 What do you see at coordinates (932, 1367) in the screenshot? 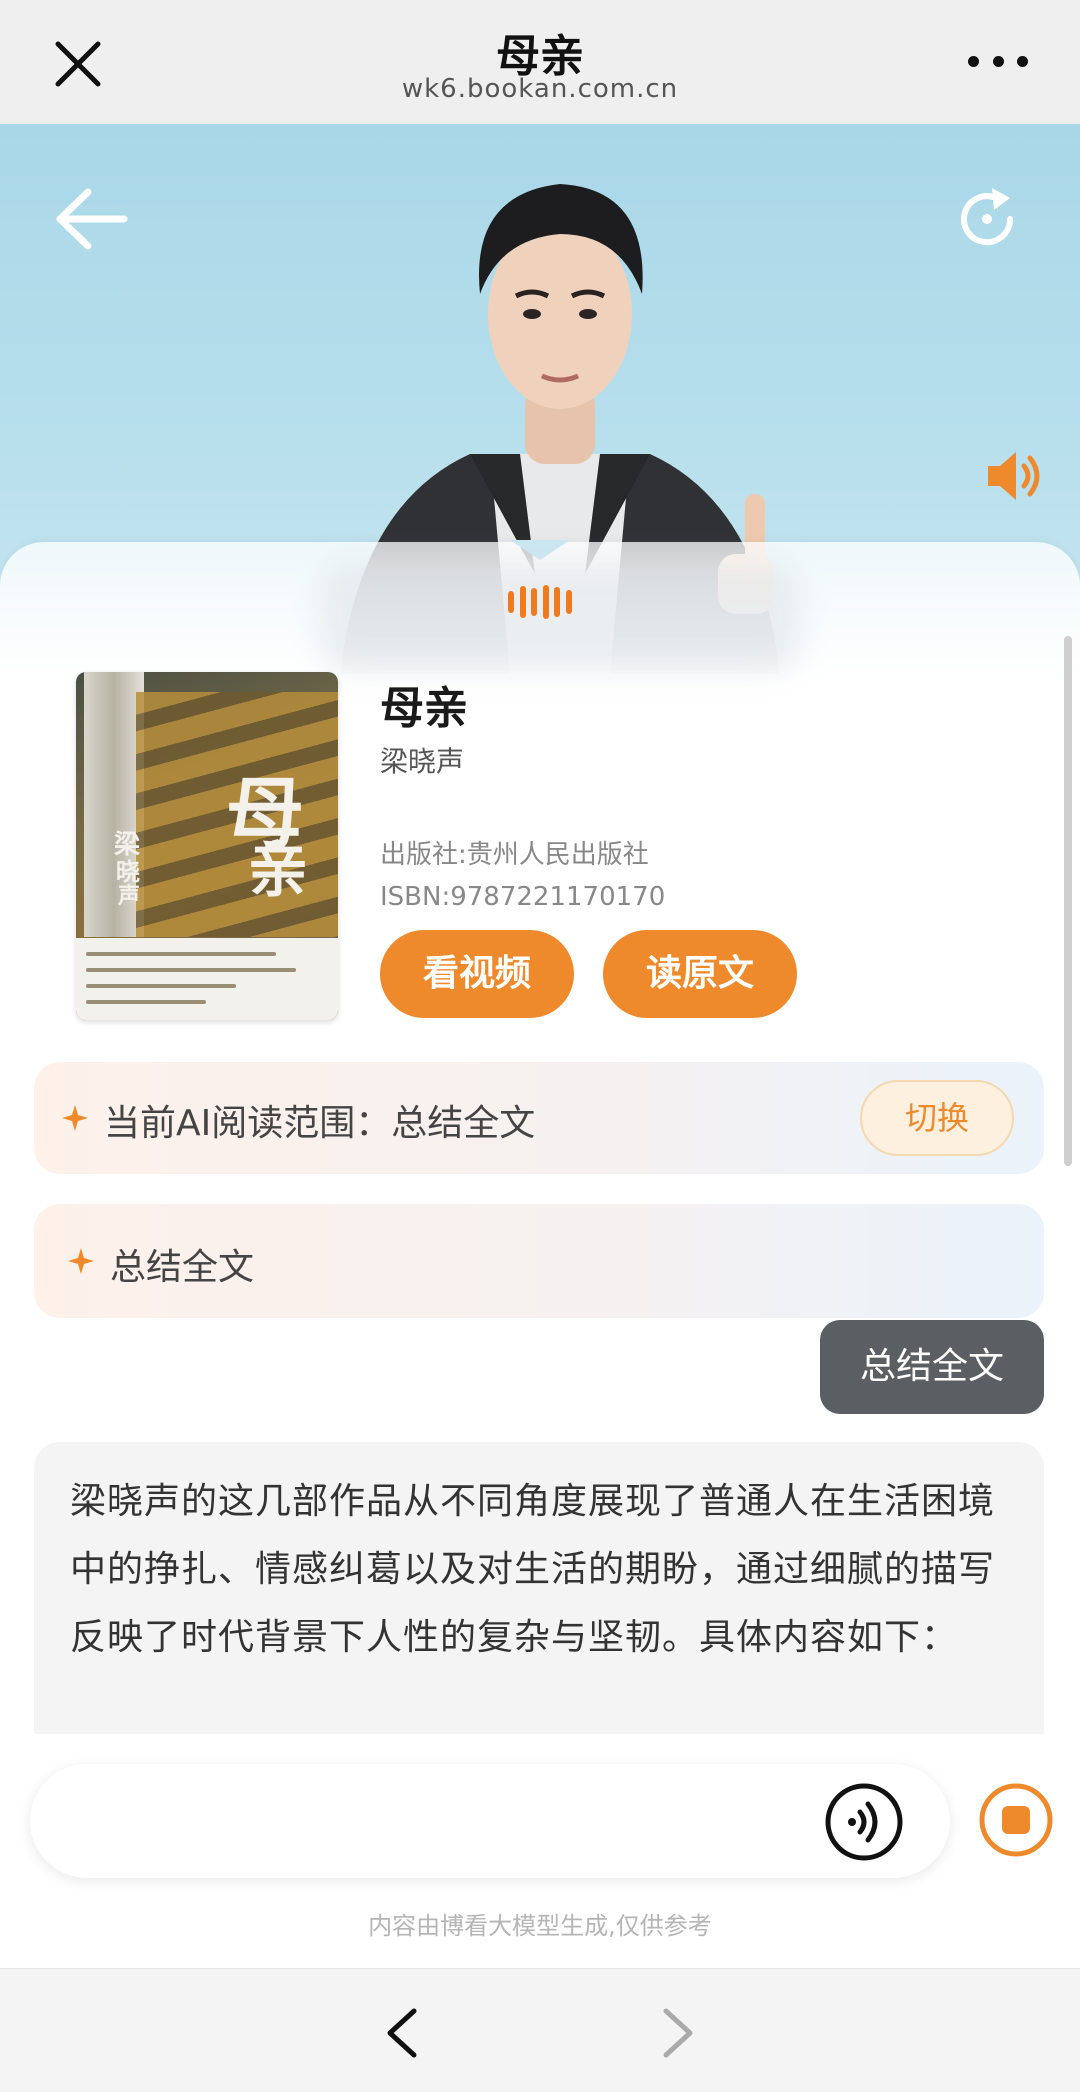
I see `user-message-bubble: 总结全文` at bounding box center [932, 1367].